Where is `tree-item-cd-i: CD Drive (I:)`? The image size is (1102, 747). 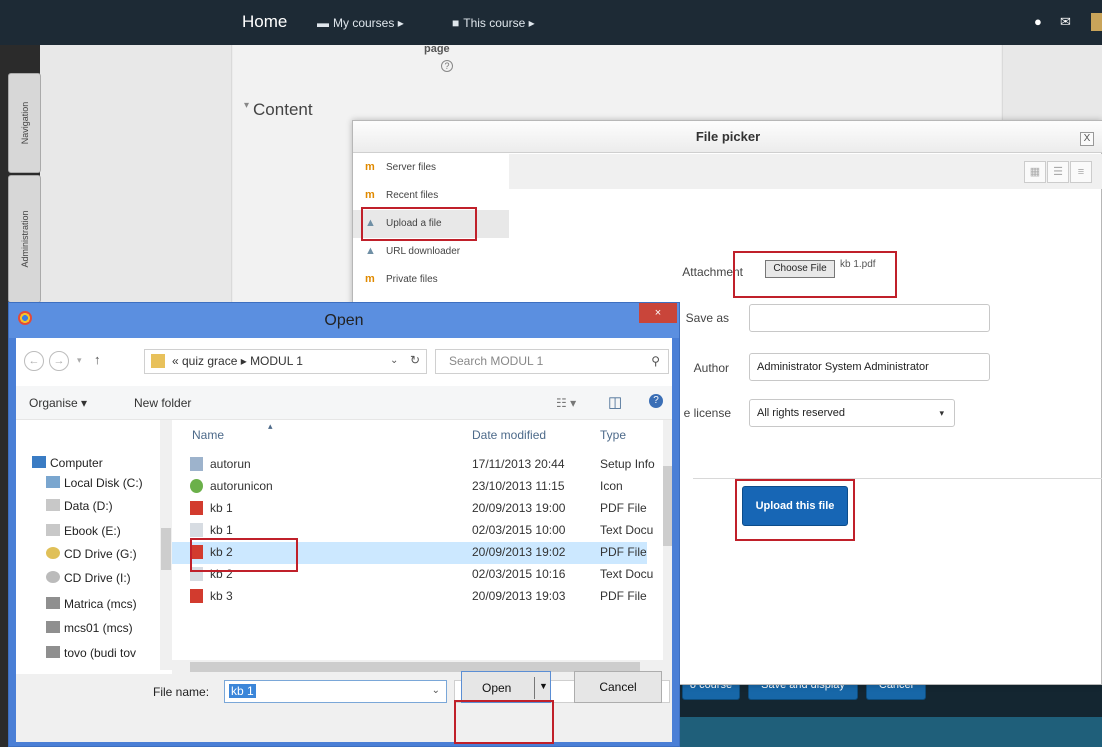 tree-item-cd-i: CD Drive (I:) is located at coordinates (88, 578).